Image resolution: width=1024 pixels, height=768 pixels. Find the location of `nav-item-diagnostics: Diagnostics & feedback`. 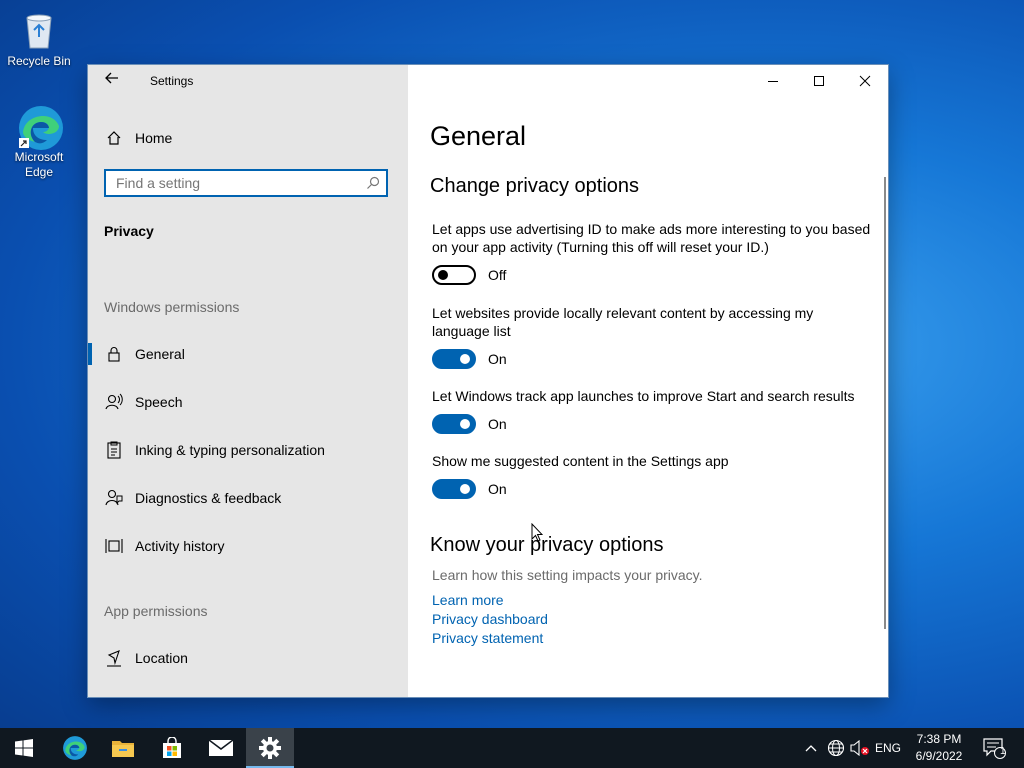

nav-item-diagnostics: Diagnostics & feedback is located at coordinates (192, 498).